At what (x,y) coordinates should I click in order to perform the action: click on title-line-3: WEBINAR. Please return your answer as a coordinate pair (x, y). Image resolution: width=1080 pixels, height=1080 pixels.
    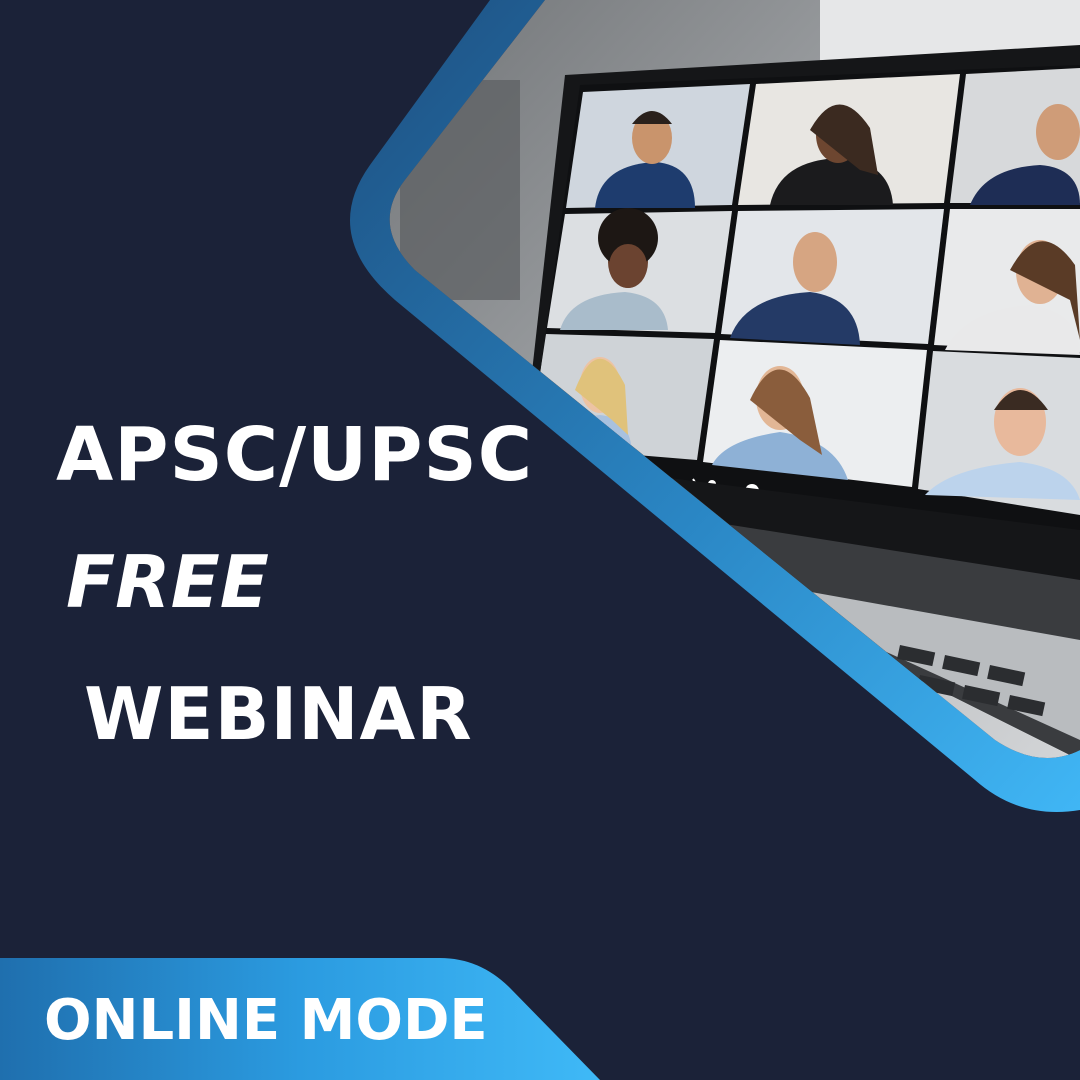
    Looking at the image, I should click on (278, 714).